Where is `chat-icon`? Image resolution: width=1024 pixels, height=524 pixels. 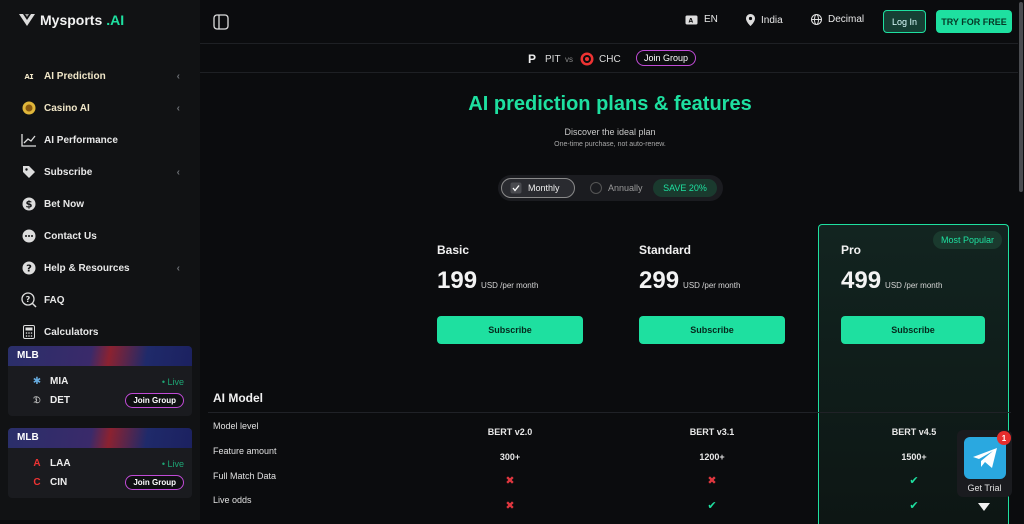 chat-icon is located at coordinates (29, 236).